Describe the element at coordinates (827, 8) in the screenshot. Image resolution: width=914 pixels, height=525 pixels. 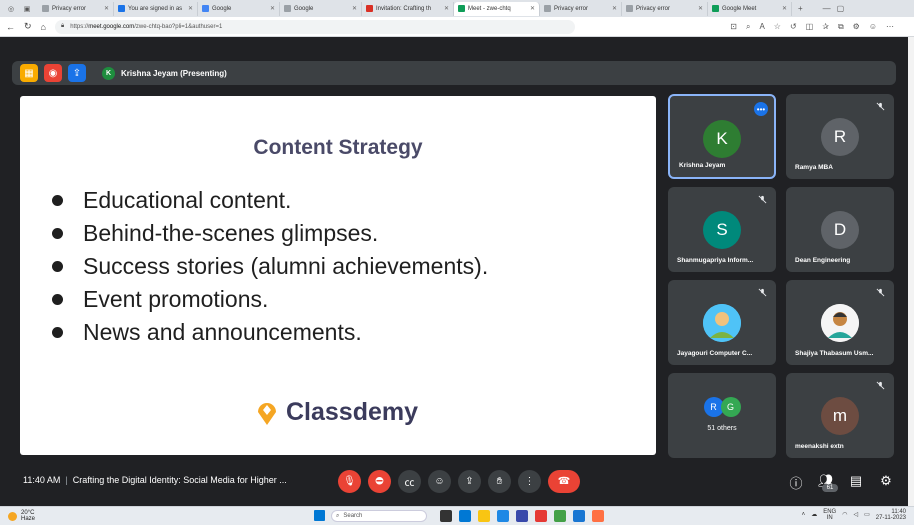
I see `minimize-icon: —` at that location.